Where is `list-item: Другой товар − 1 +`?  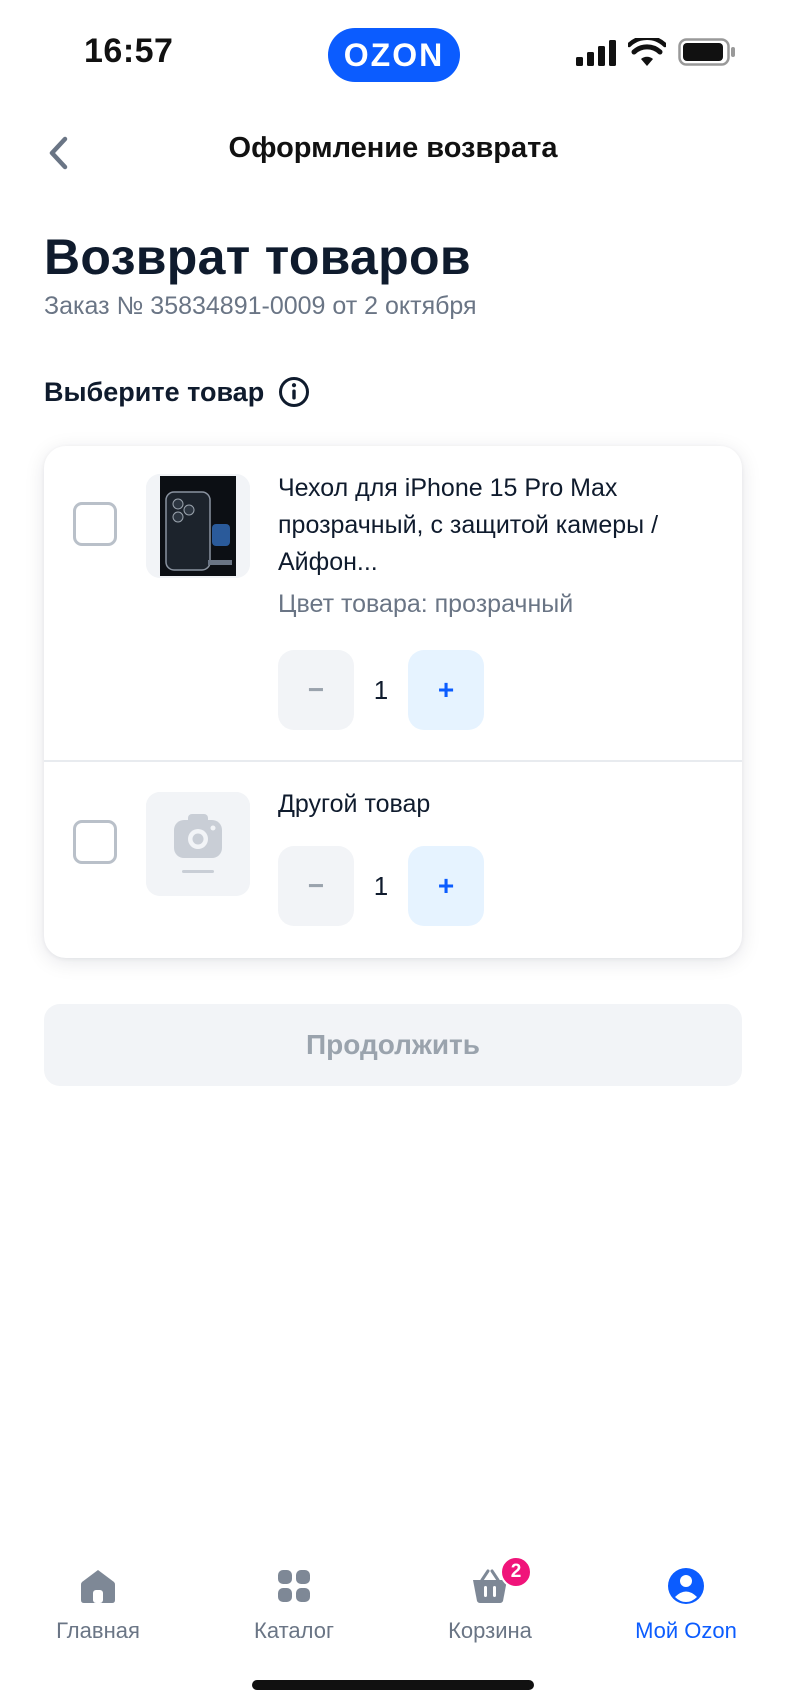
list-item: Другой товар − 1 + is located at coordinates (393, 860).